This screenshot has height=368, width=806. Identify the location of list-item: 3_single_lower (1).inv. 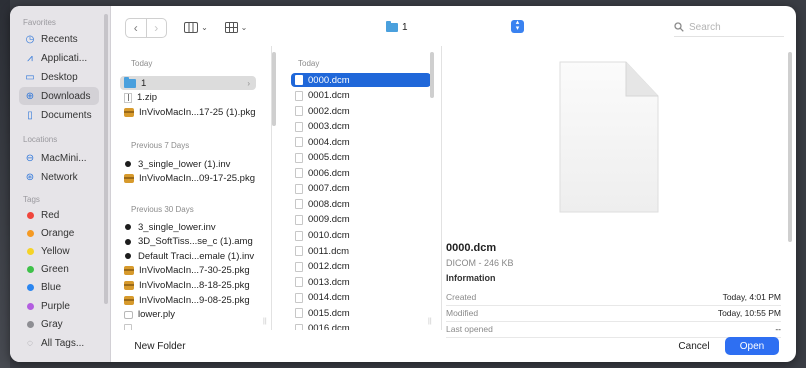
(188, 164).